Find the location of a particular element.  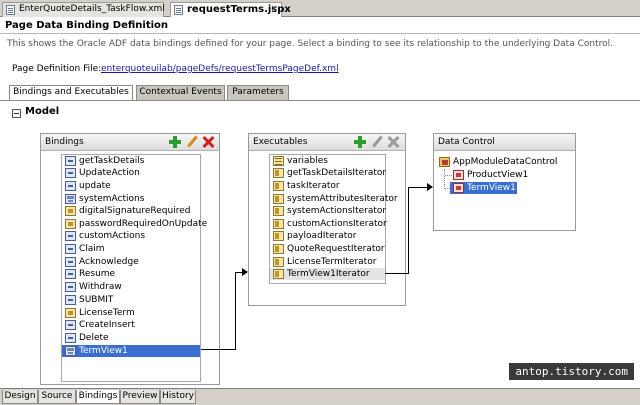

variables-icon is located at coordinates (278, 161).